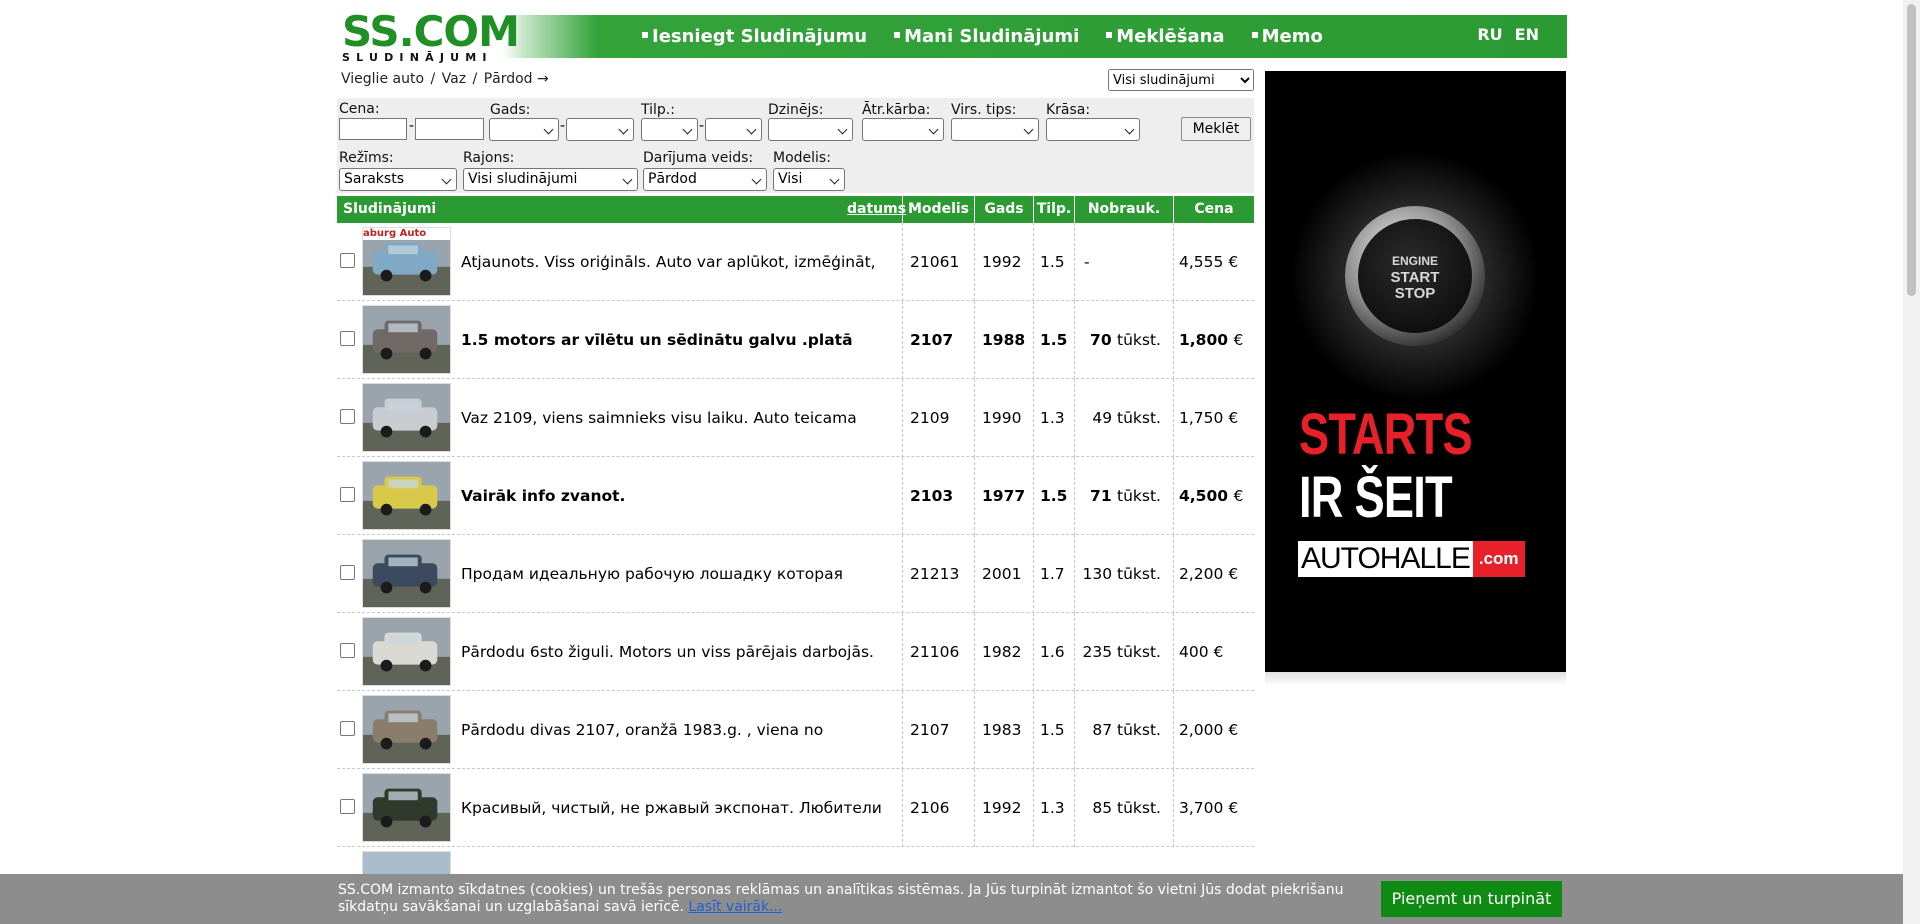  What do you see at coordinates (1093, 129) in the screenshot?
I see `color-select` at bounding box center [1093, 129].